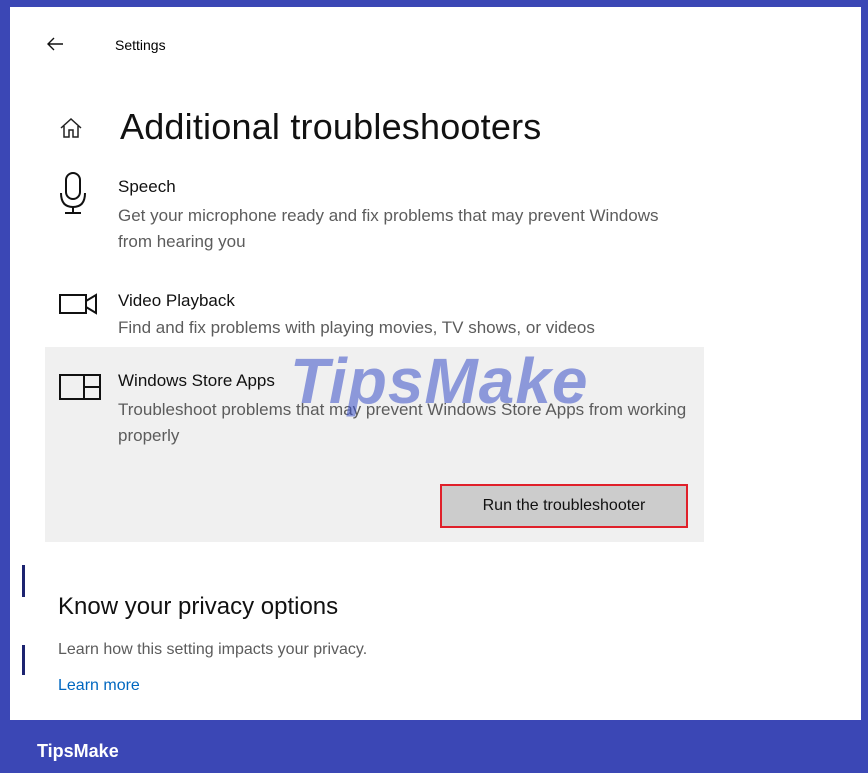 The height and width of the screenshot is (773, 868). I want to click on run-troubleshooter-button: Run the troubleshooter, so click(564, 506).